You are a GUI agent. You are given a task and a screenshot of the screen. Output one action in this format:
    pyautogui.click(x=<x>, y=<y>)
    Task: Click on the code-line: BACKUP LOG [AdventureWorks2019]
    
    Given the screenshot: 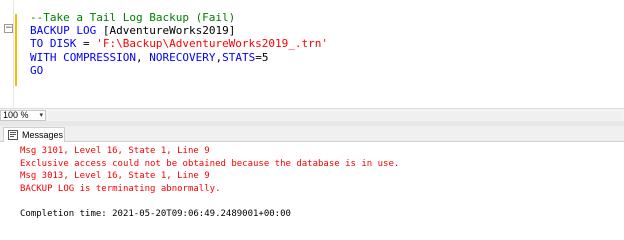 What is the action you would take?
    pyautogui.click(x=179, y=30)
    